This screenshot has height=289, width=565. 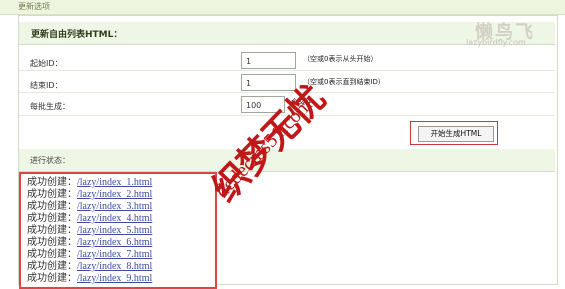 I want to click on log-link: /lazy/index_8.html, so click(x=114, y=266).